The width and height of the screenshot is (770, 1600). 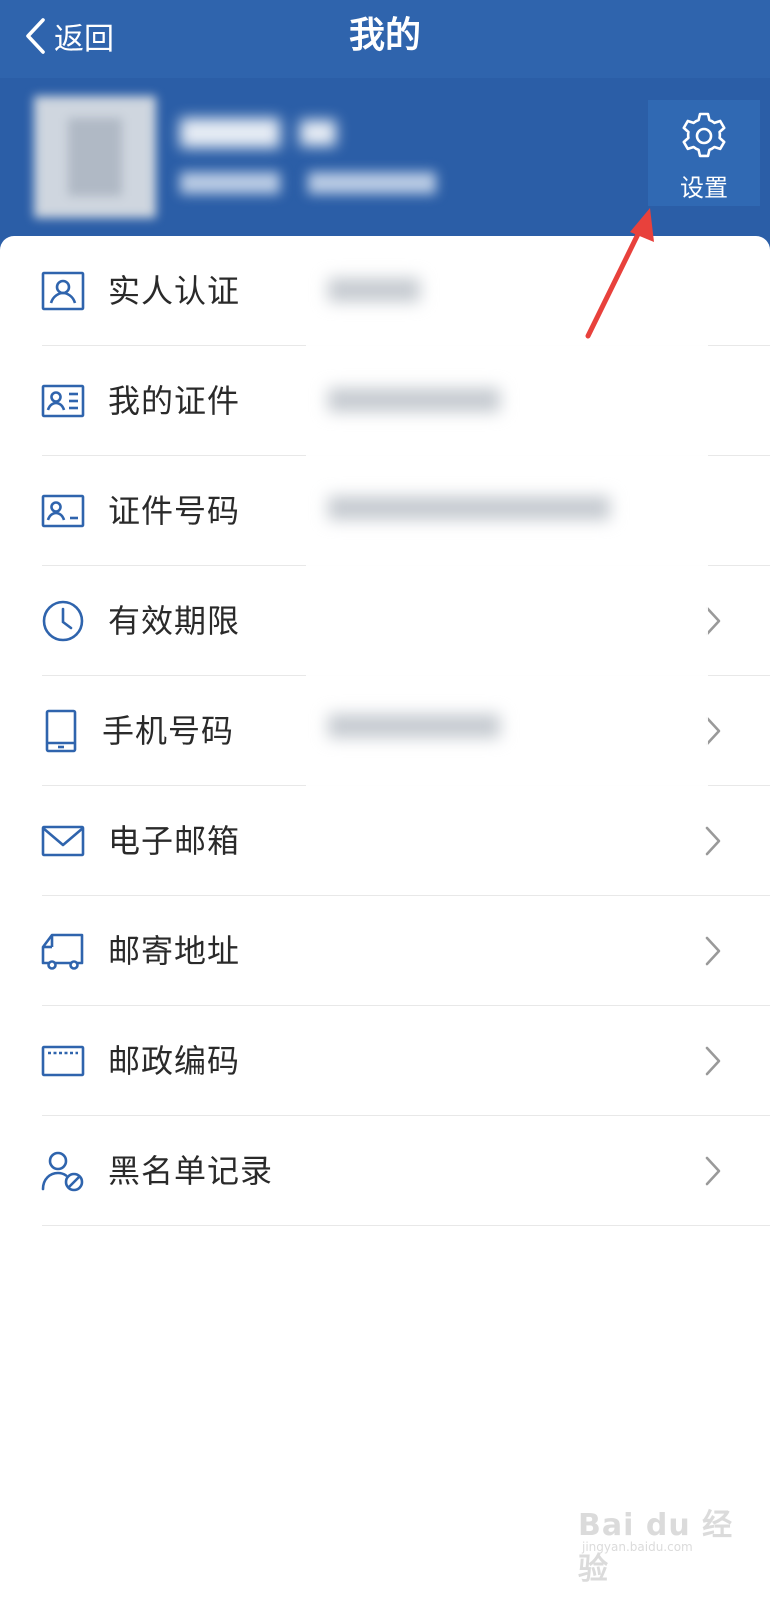 I want to click on menu-item-postal-code: 邮政编码, so click(x=385, y=1061).